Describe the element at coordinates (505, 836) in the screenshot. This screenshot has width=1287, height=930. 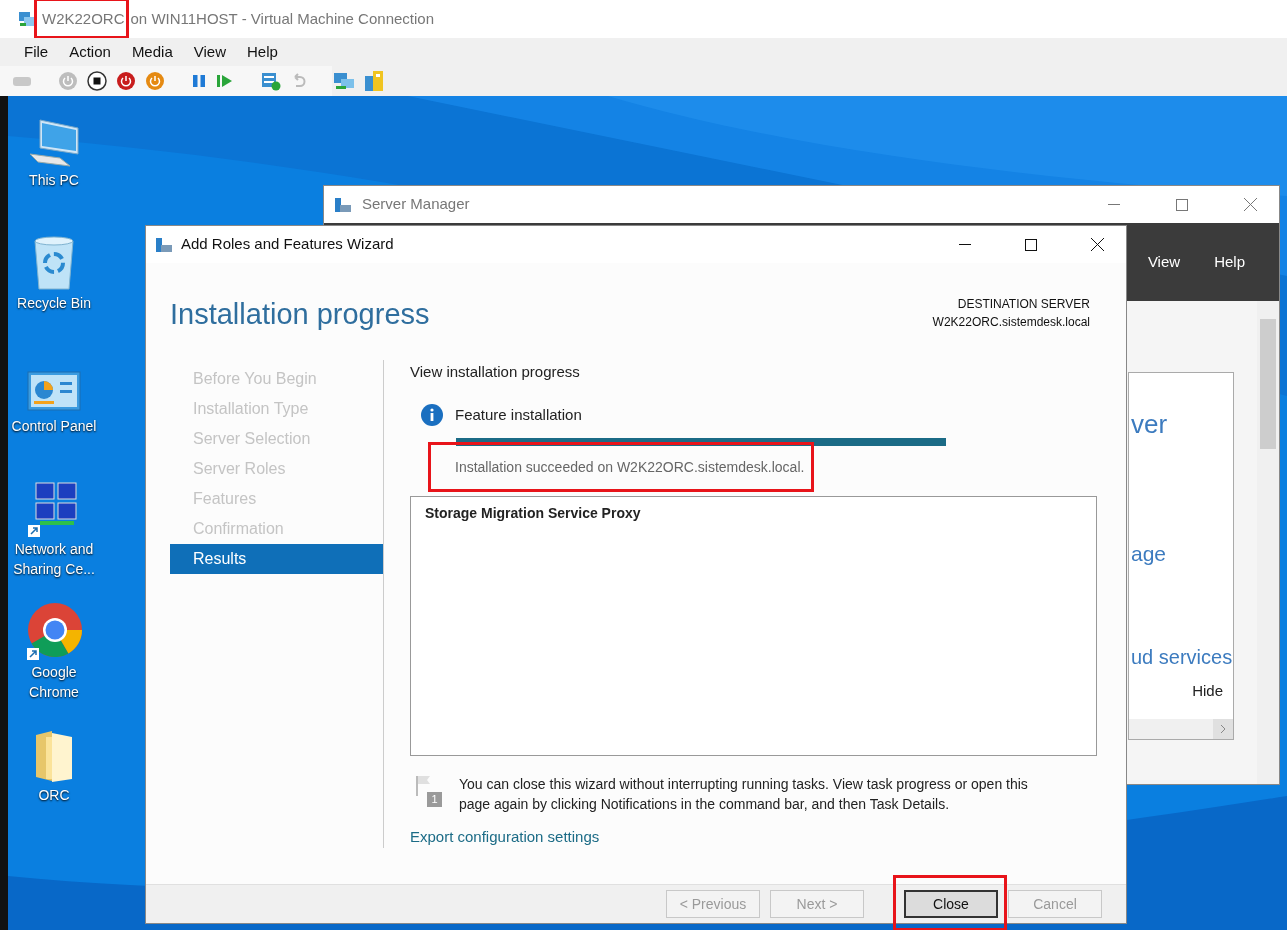
I see `export-link: Export configuration settings` at that location.